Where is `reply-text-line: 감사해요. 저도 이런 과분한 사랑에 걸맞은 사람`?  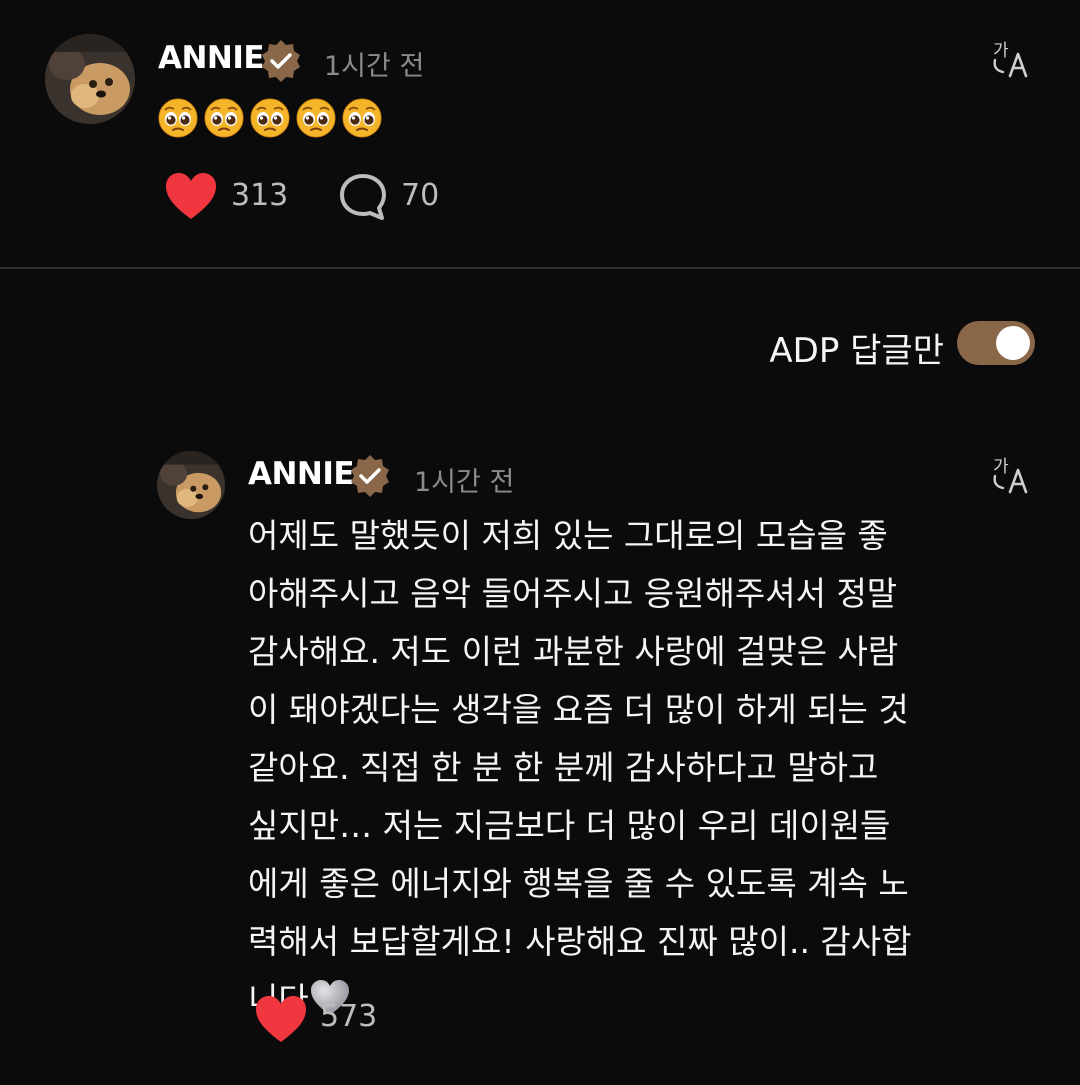
reply-text-line: 감사해요. 저도 이런 과분한 사랑에 걸맞은 사람 is located at coordinates (573, 651).